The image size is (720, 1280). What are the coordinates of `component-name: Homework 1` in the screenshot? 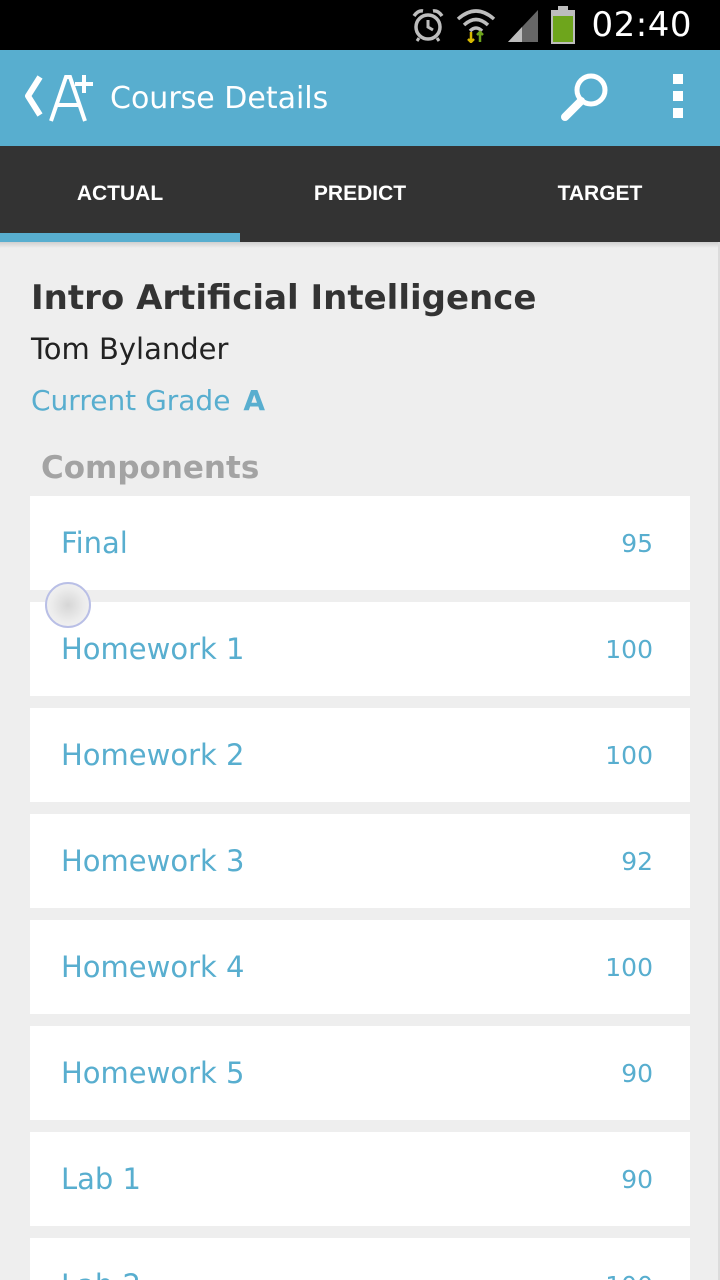 It's located at (153, 649).